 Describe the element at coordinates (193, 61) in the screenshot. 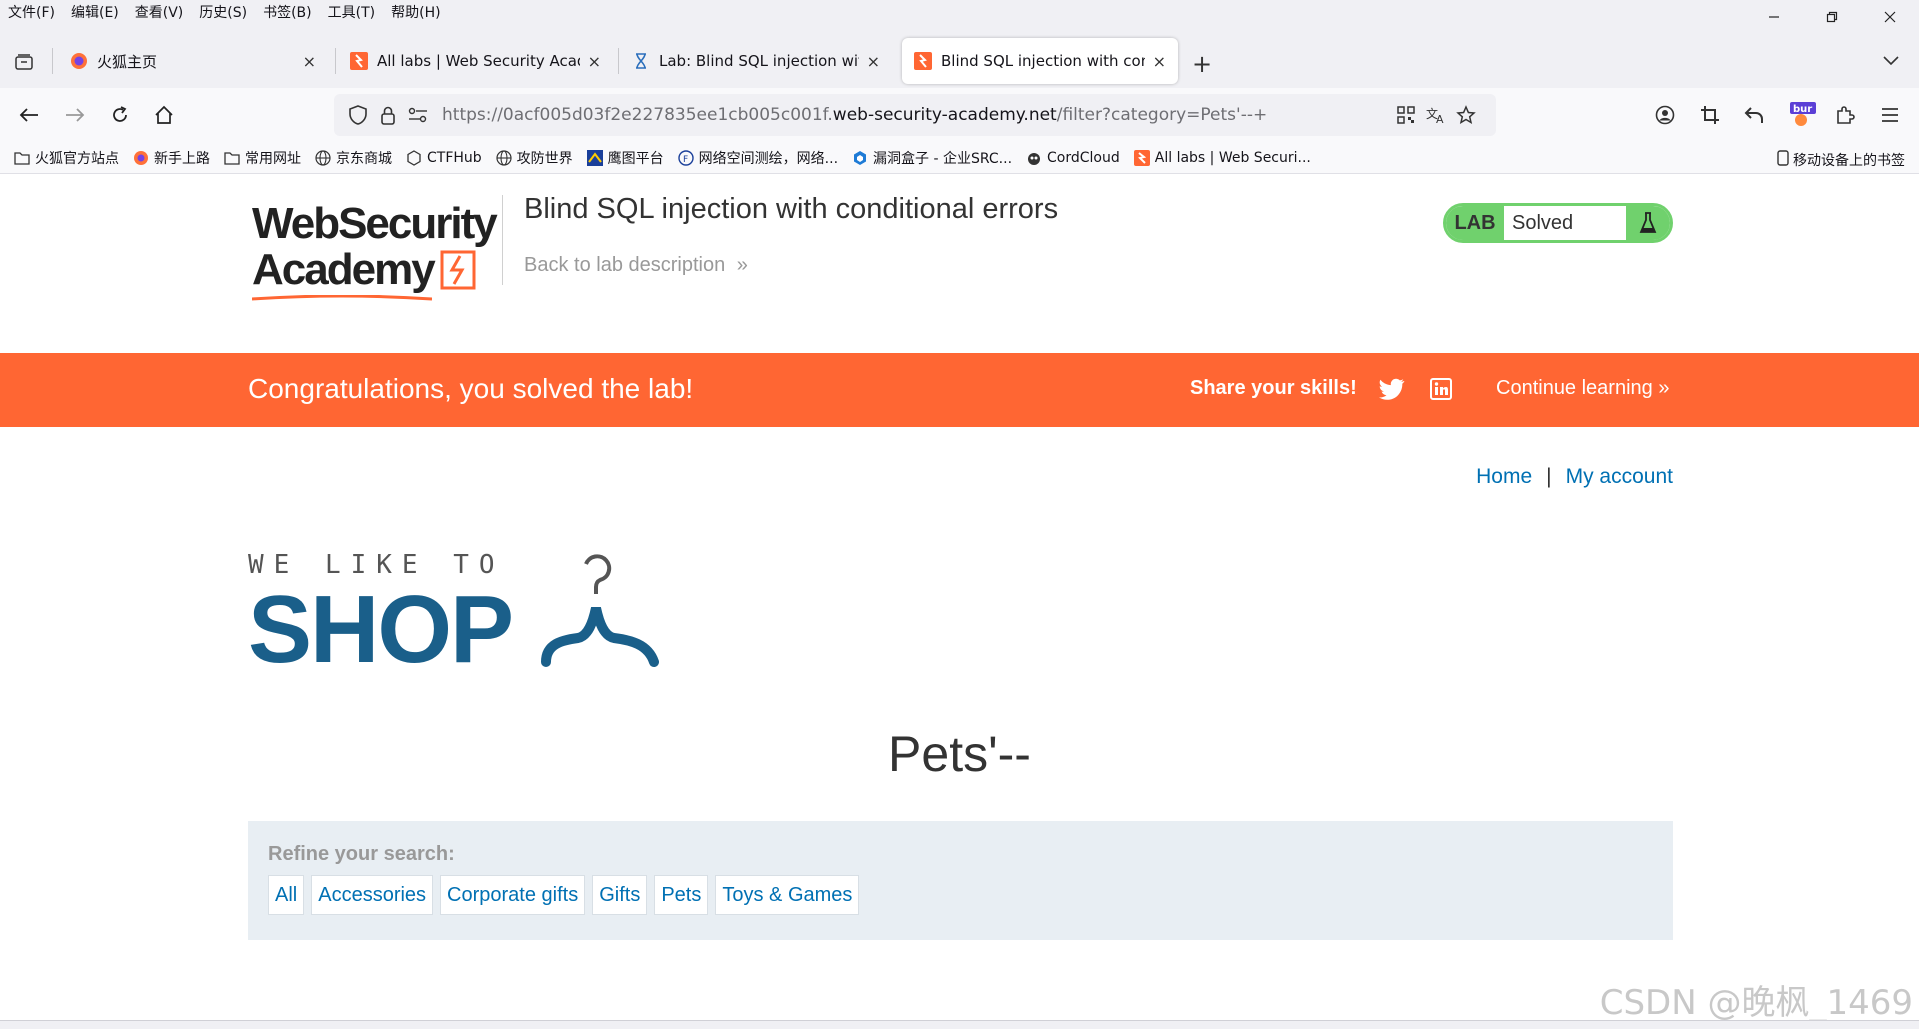

I see `tab-firefox-home: 火狐主页 ×` at that location.